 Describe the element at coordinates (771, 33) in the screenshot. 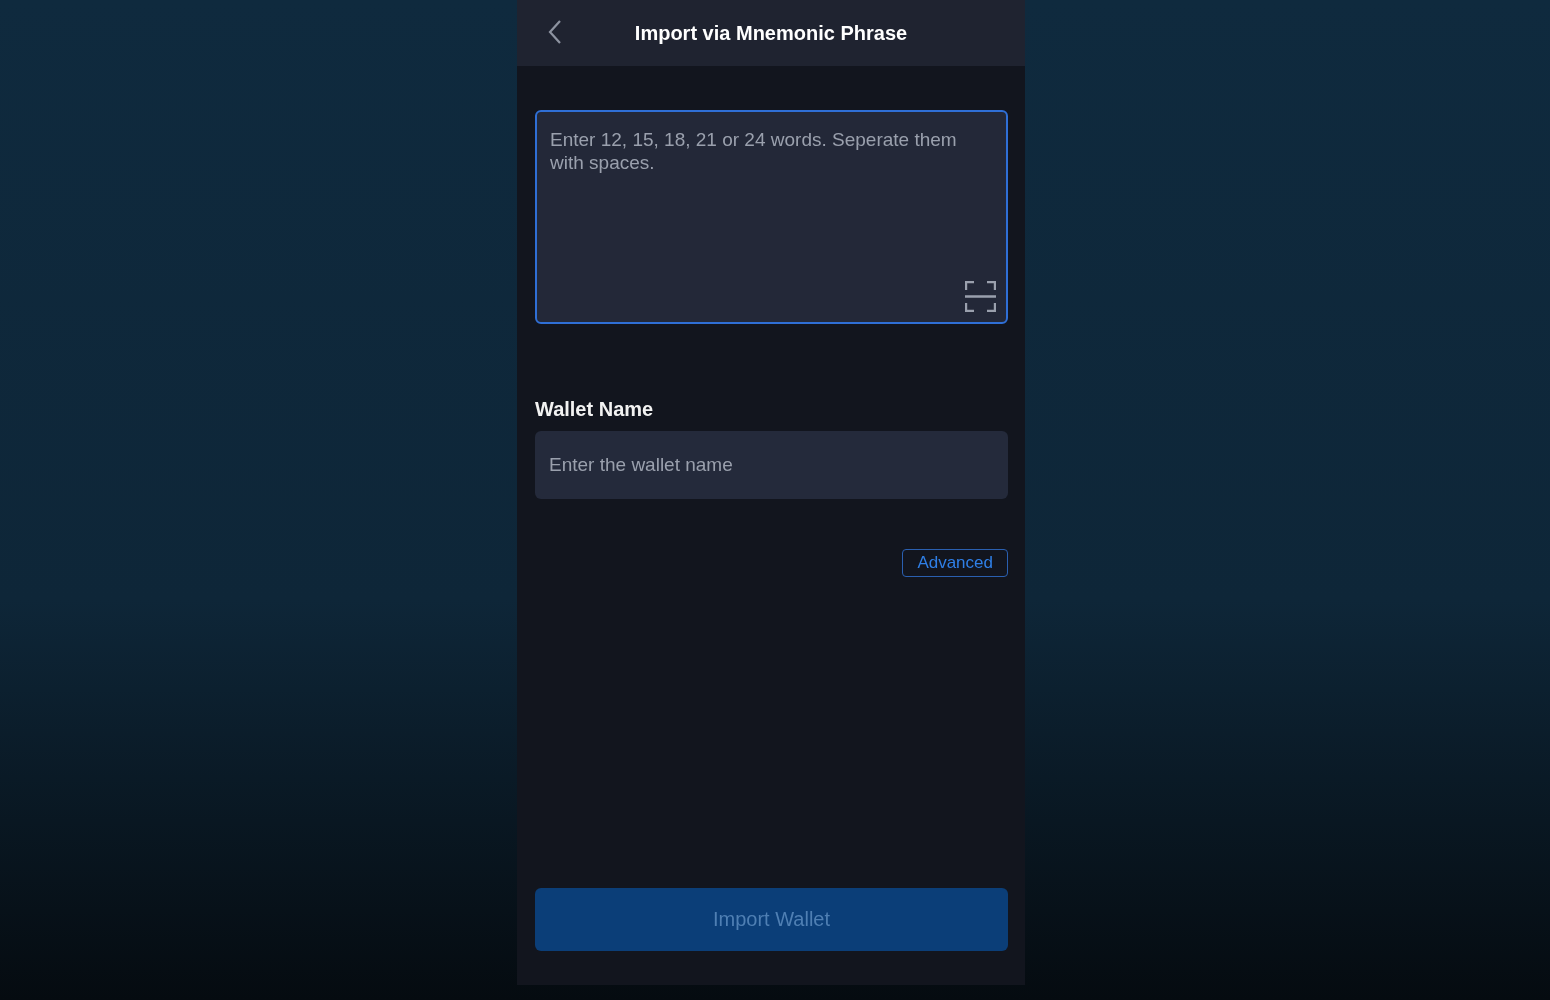

I see `screen-title: Import via Mnemonic Phrase` at that location.